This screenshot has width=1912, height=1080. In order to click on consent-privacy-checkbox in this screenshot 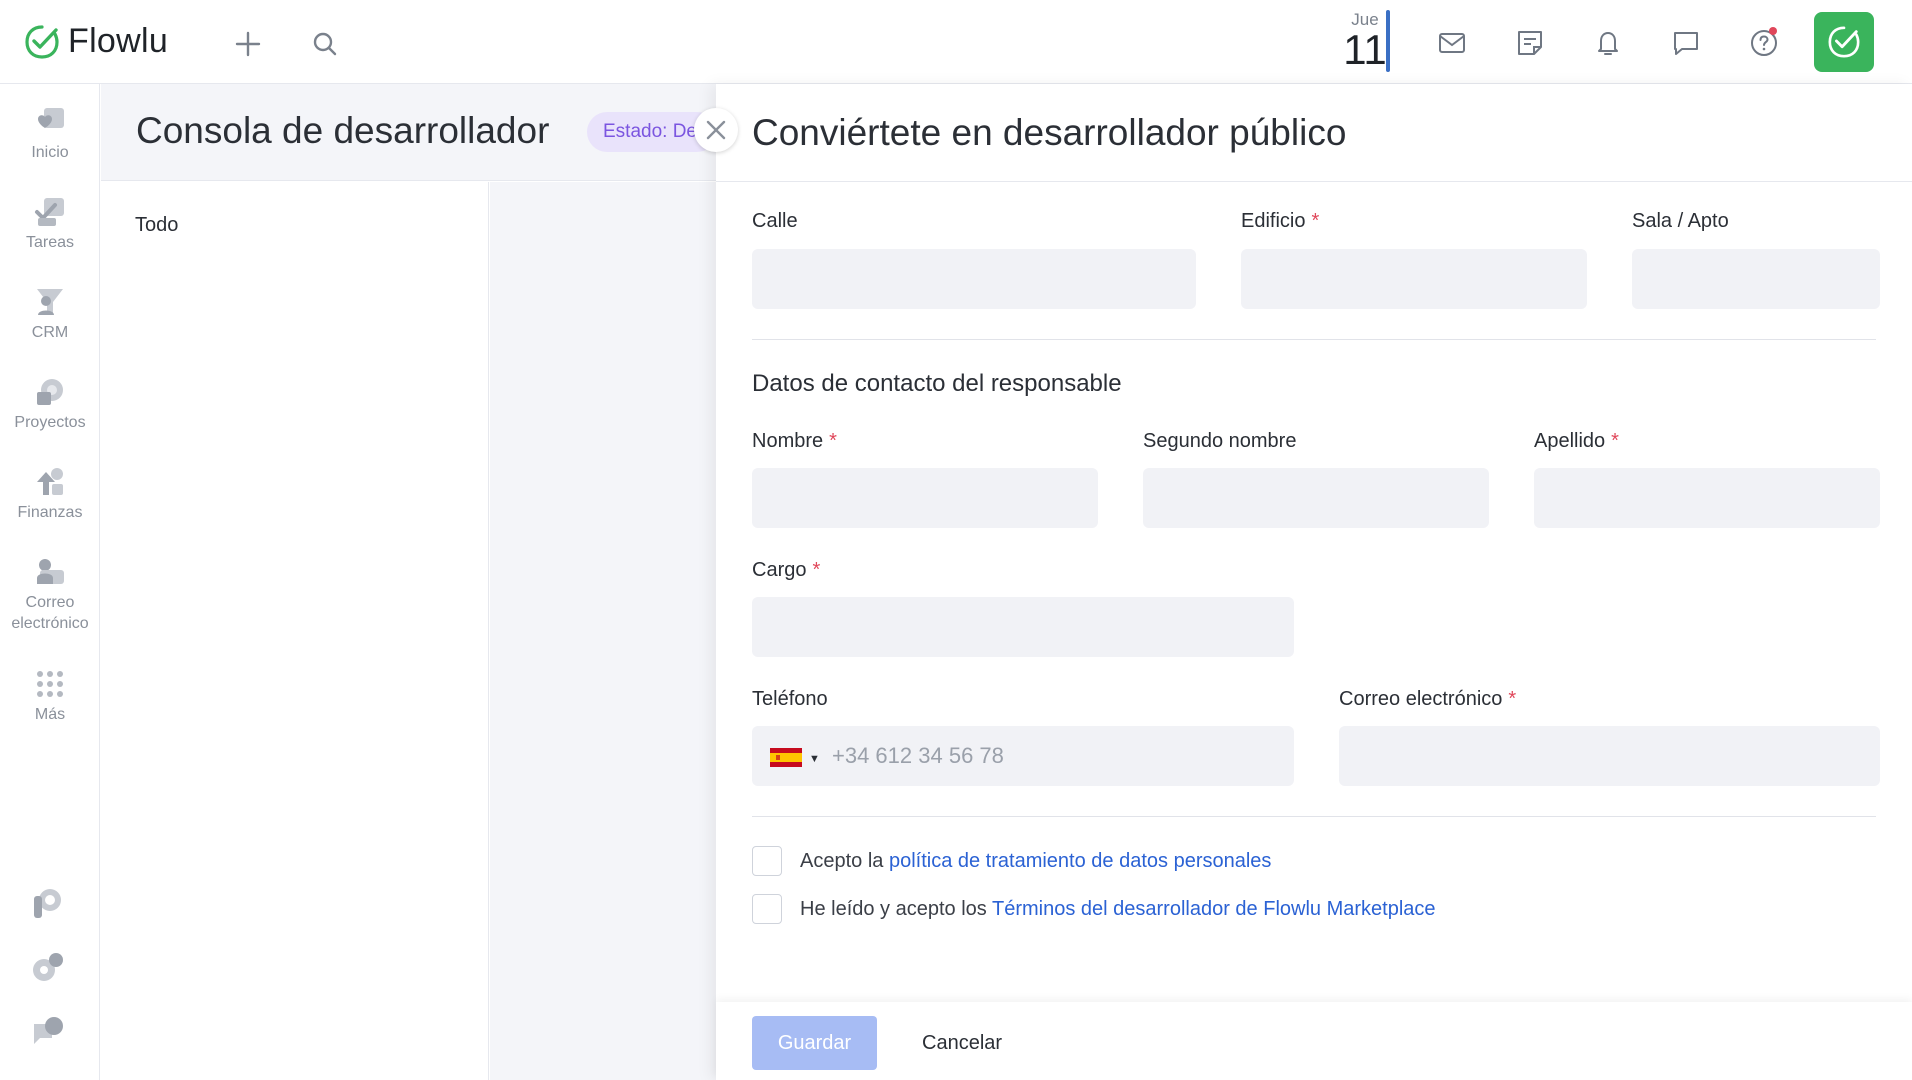, I will do `click(767, 861)`.